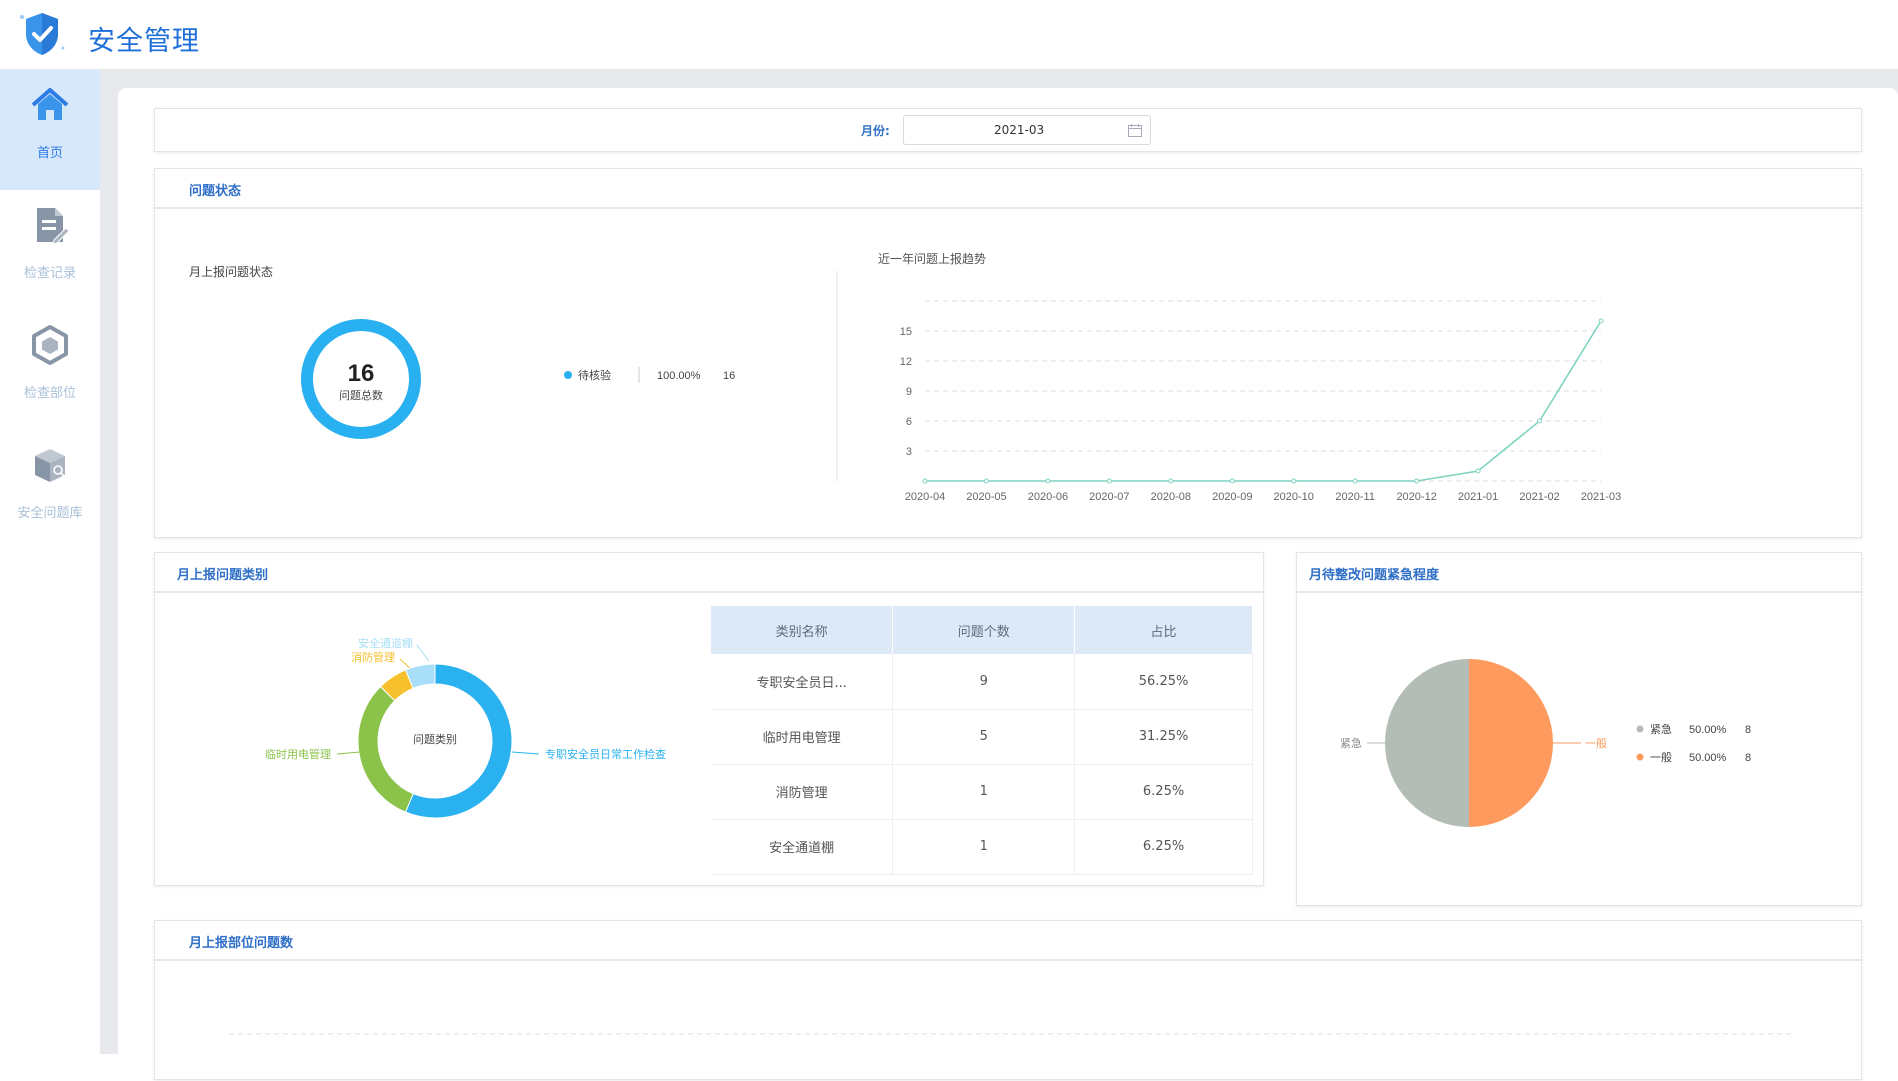 The width and height of the screenshot is (1898, 1081). What do you see at coordinates (1478, 497) in the screenshot?
I see `x-tick-label: 2021-01` at bounding box center [1478, 497].